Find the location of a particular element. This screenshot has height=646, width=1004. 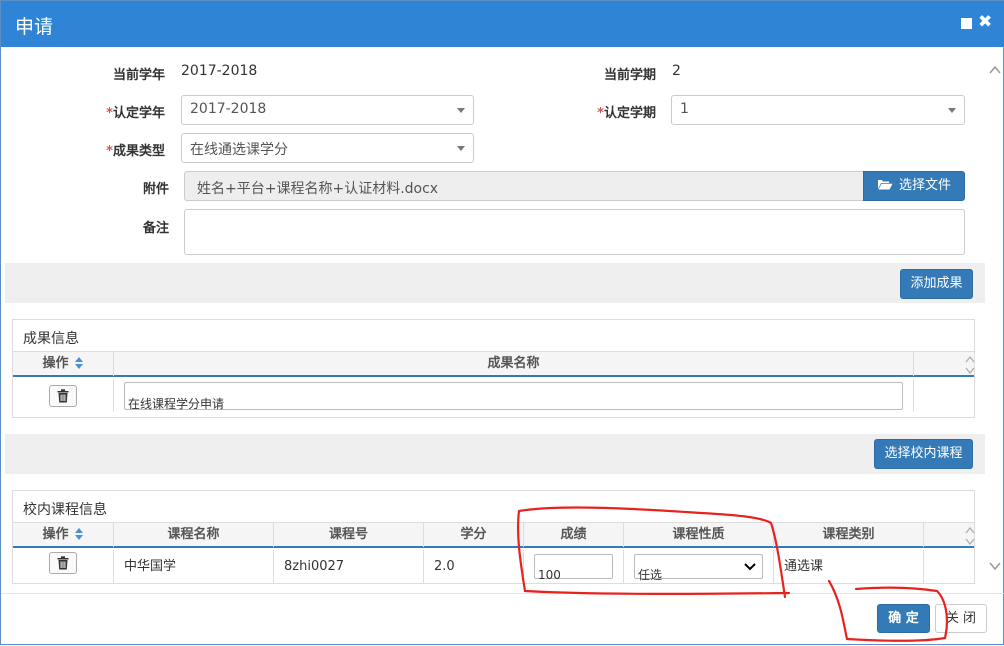

note-label: 备注 is located at coordinates (155, 228).